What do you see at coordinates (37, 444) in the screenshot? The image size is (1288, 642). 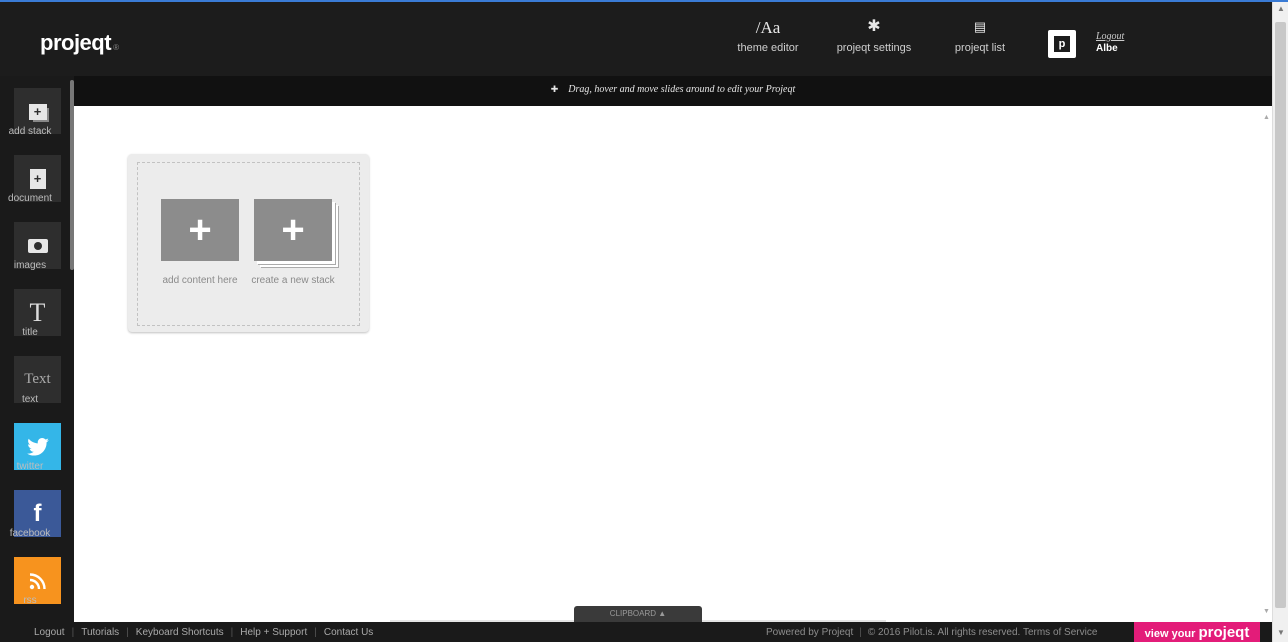 I see `sidebar-item-twitter: twitter` at bounding box center [37, 444].